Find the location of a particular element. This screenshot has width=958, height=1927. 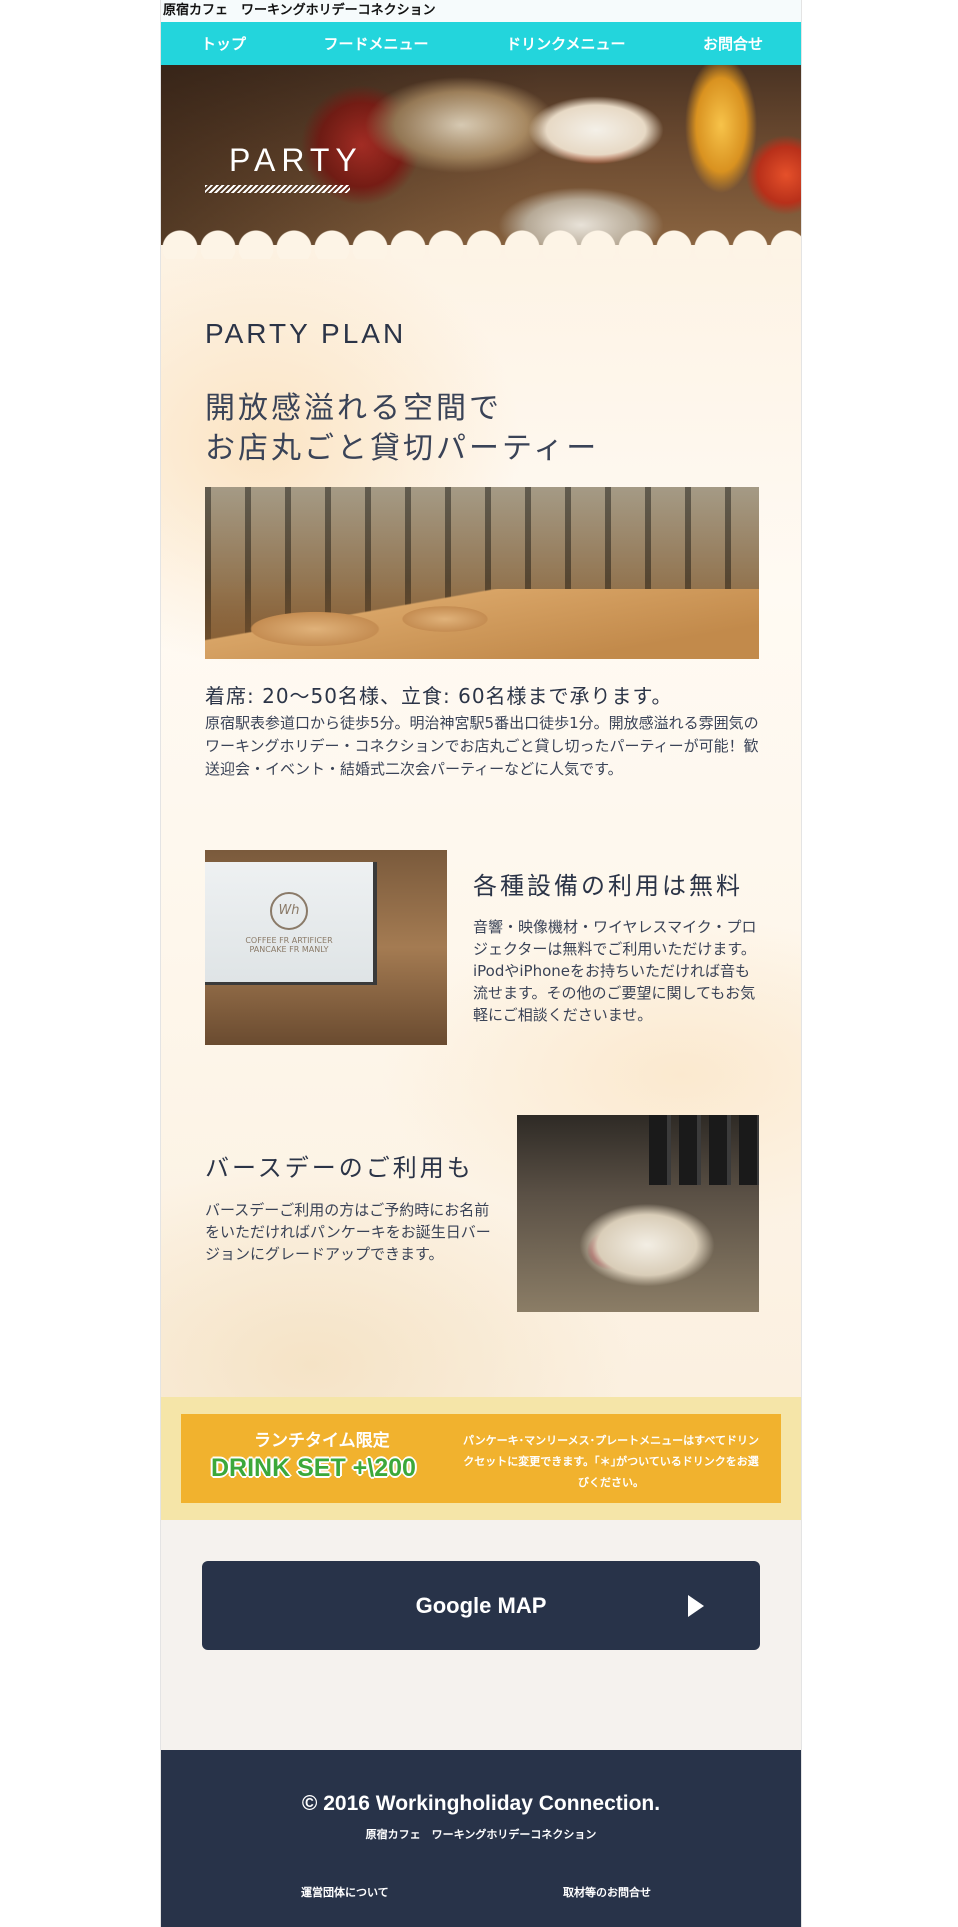

party-plan-heading: PARTY PLAN is located at coordinates (306, 333).